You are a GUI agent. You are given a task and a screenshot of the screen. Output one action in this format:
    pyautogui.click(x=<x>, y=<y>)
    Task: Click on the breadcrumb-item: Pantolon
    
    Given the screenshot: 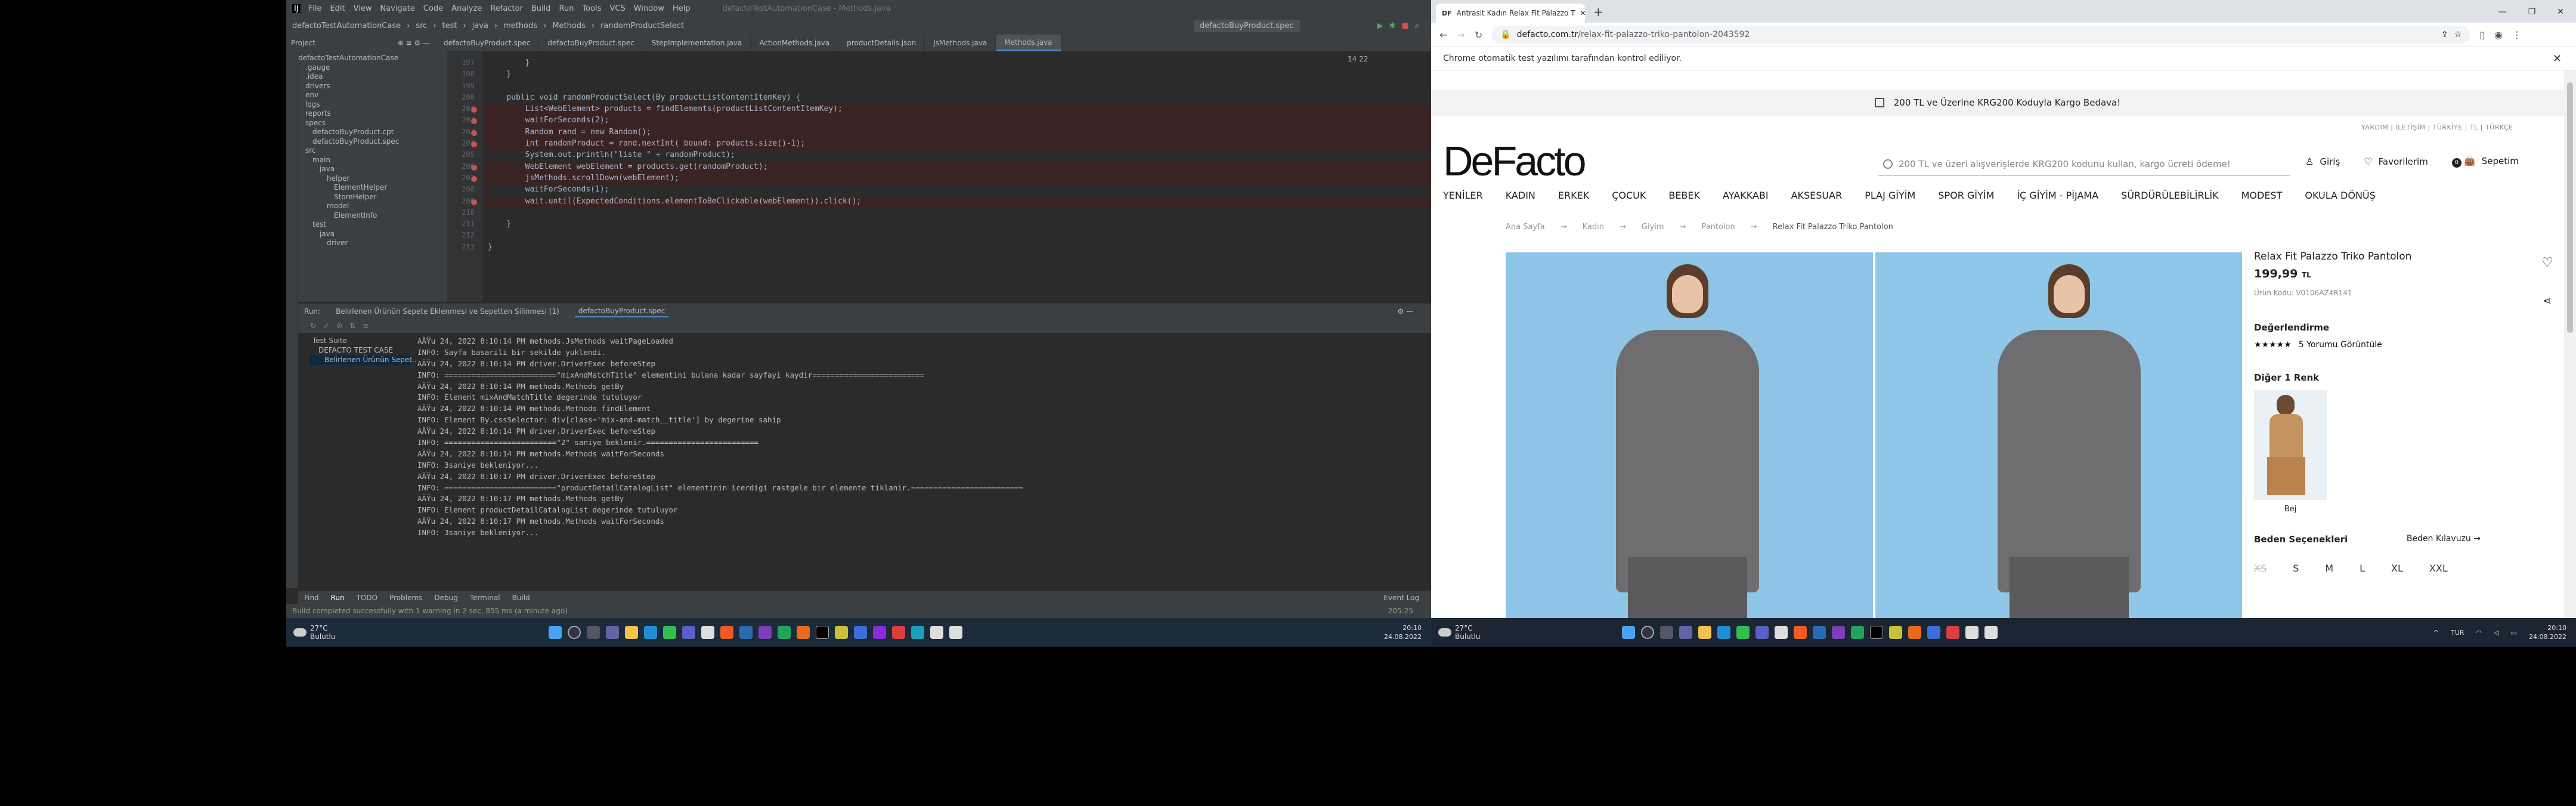 What is the action you would take?
    pyautogui.click(x=1718, y=227)
    